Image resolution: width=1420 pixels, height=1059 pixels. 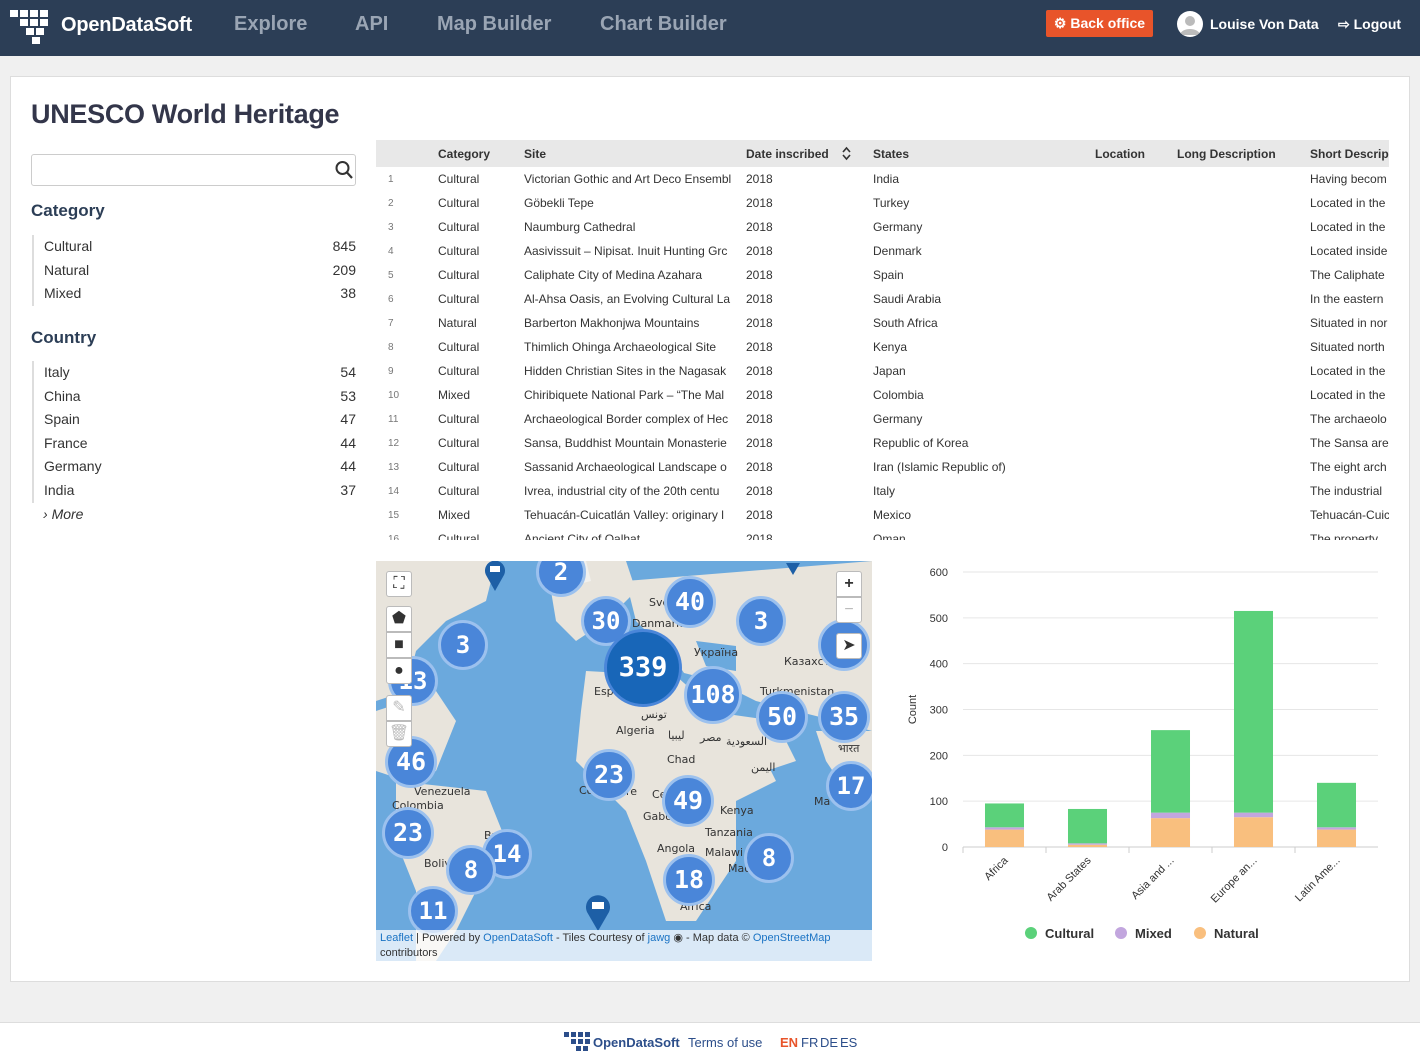 I want to click on language-en: EN, so click(x=789, y=1042).